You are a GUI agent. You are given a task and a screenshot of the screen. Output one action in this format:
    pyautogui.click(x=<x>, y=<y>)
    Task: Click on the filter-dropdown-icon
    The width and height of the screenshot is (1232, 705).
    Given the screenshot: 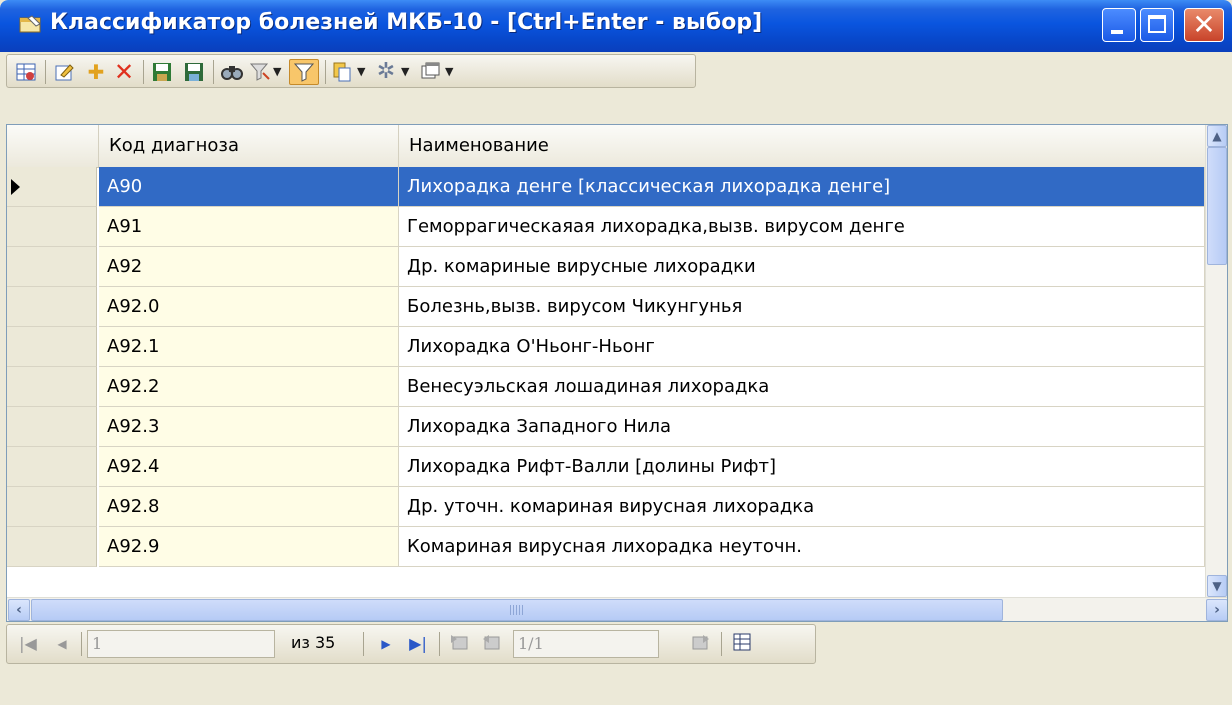 What is the action you would take?
    pyautogui.click(x=260, y=72)
    